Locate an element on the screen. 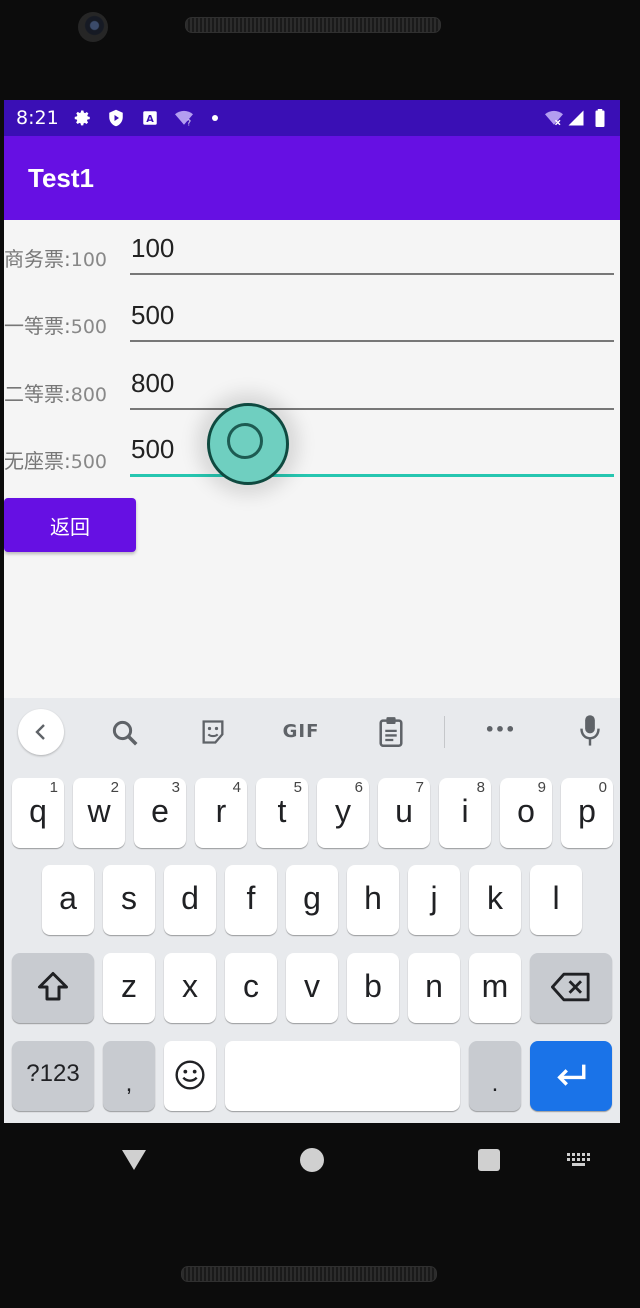 This screenshot has width=640, height=1308. ticket-type: 商务票: is located at coordinates (37, 259).